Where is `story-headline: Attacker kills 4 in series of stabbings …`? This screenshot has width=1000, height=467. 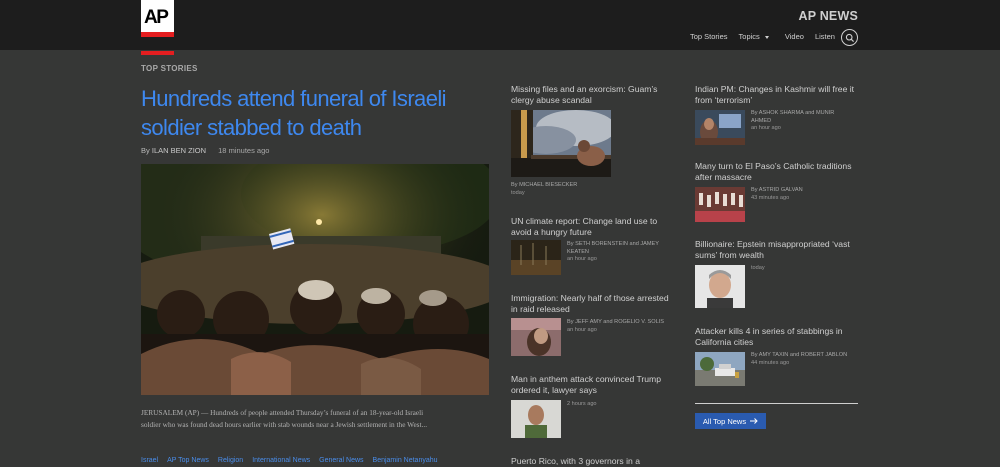
story-headline: Attacker kills 4 in series of stabbings … is located at coordinates (777, 337).